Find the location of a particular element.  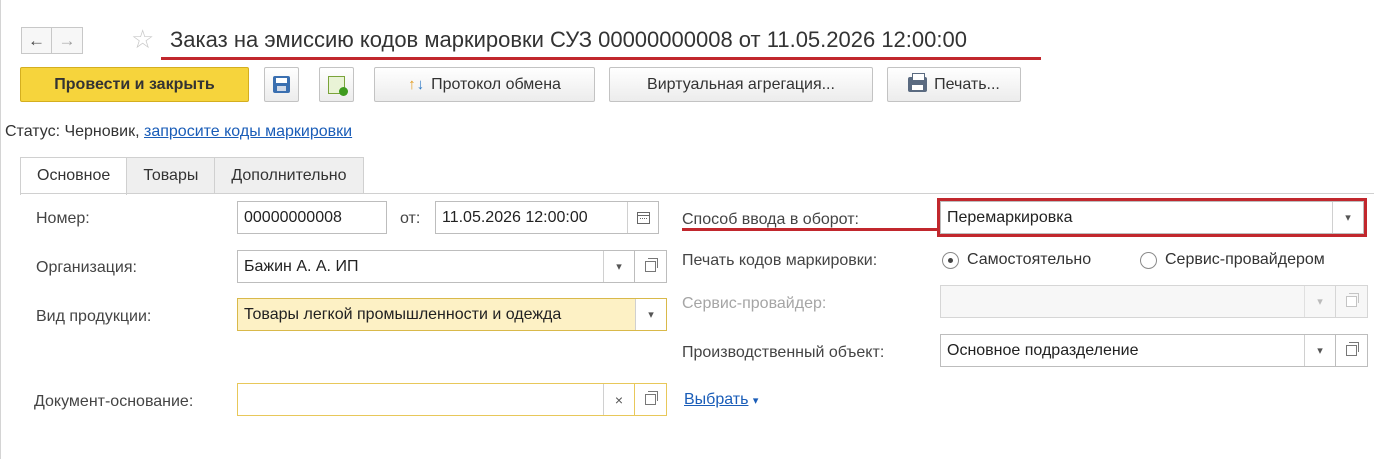

post-and-close-button: Провести и закрыть is located at coordinates (134, 84).